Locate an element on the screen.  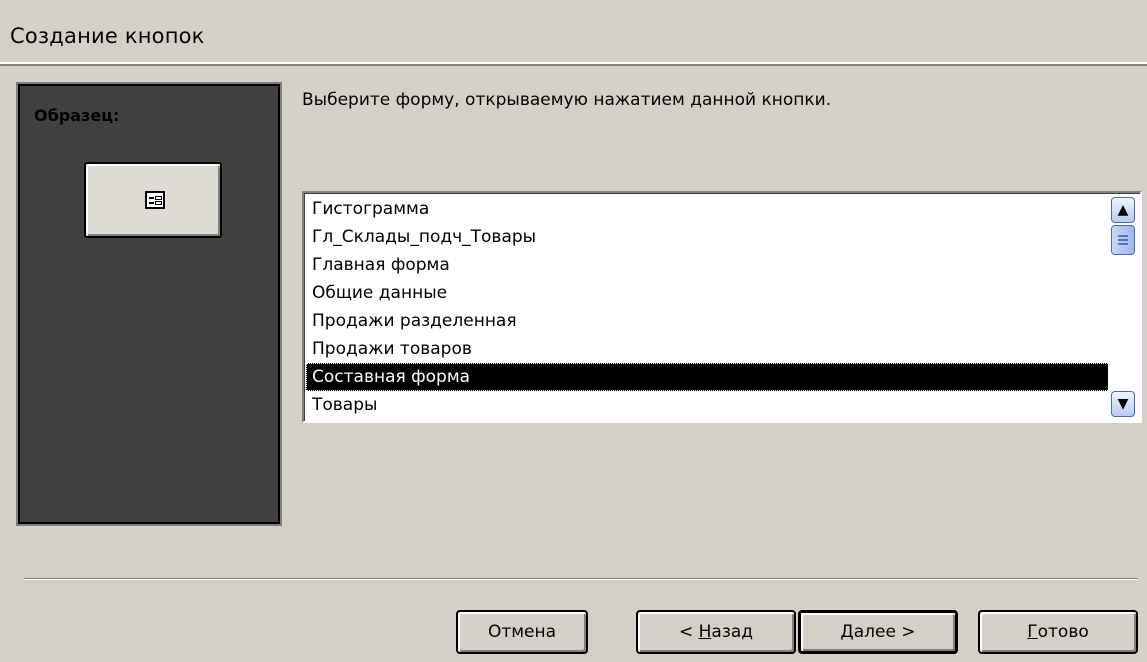
cancel-button-label: Отмена is located at coordinates (522, 632).